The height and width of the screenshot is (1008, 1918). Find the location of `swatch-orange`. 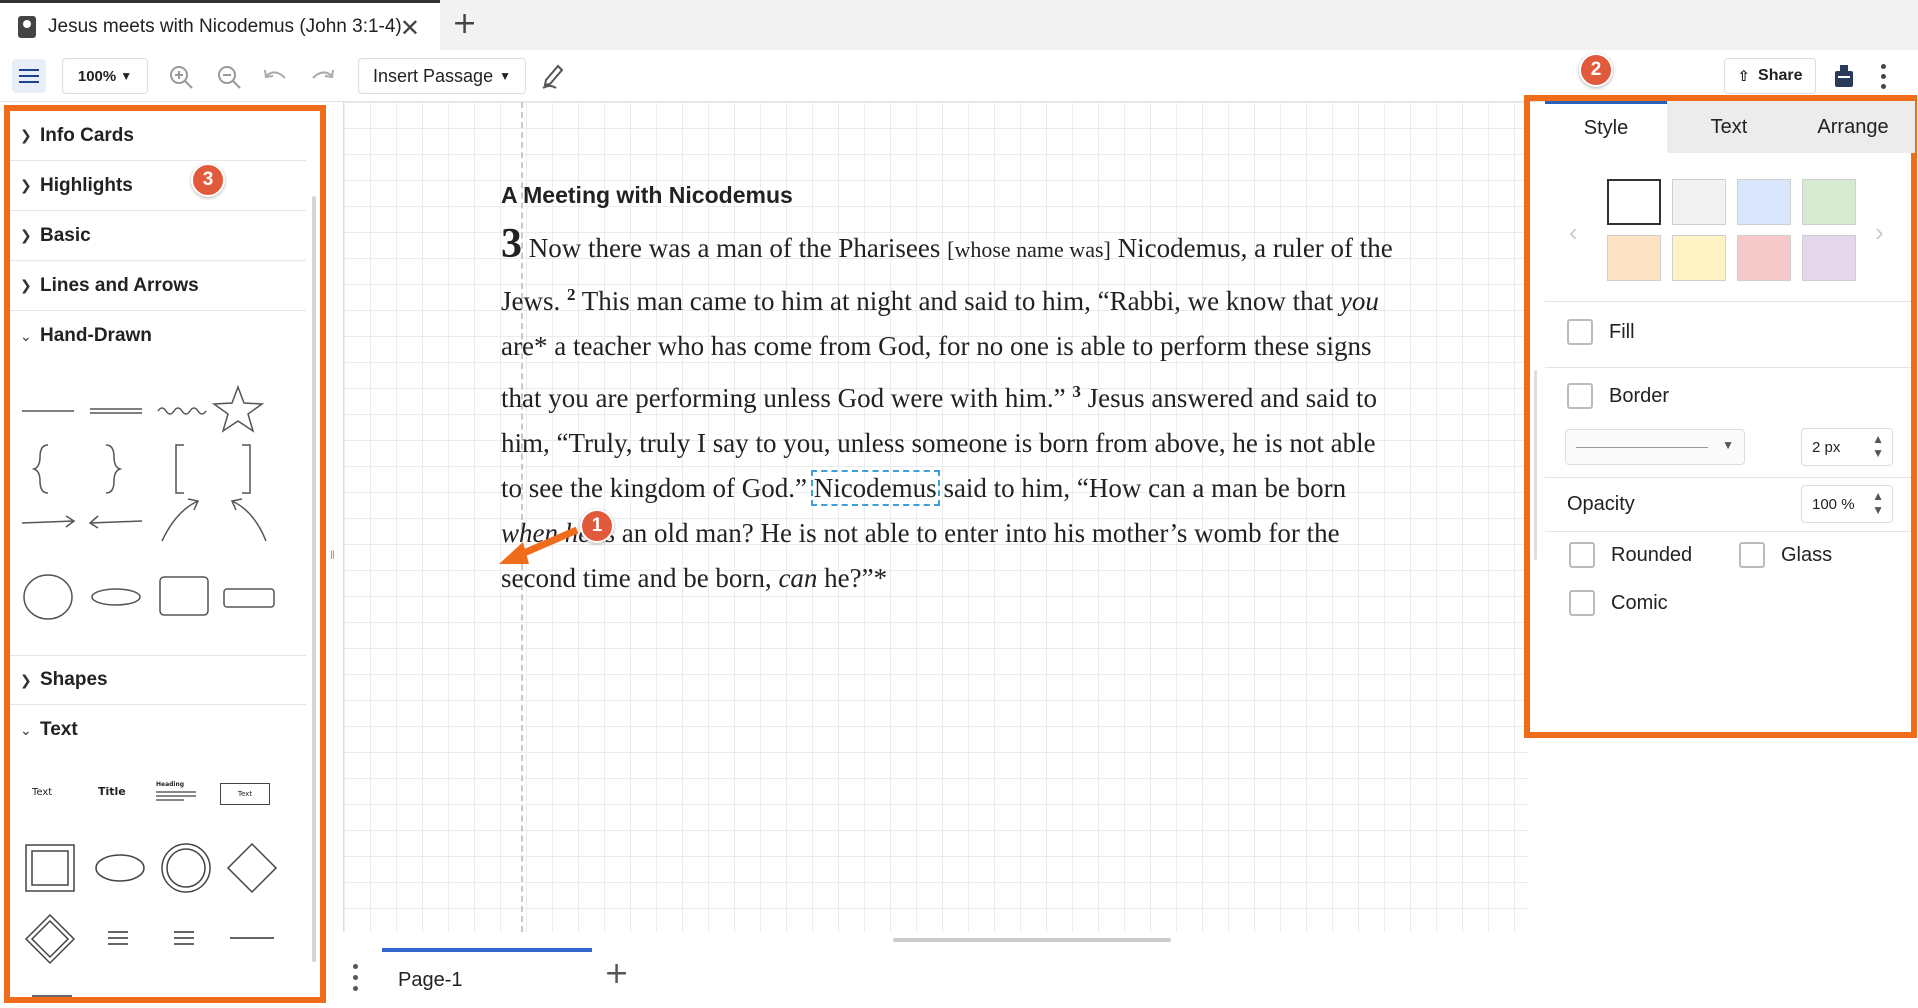

swatch-orange is located at coordinates (1634, 258).